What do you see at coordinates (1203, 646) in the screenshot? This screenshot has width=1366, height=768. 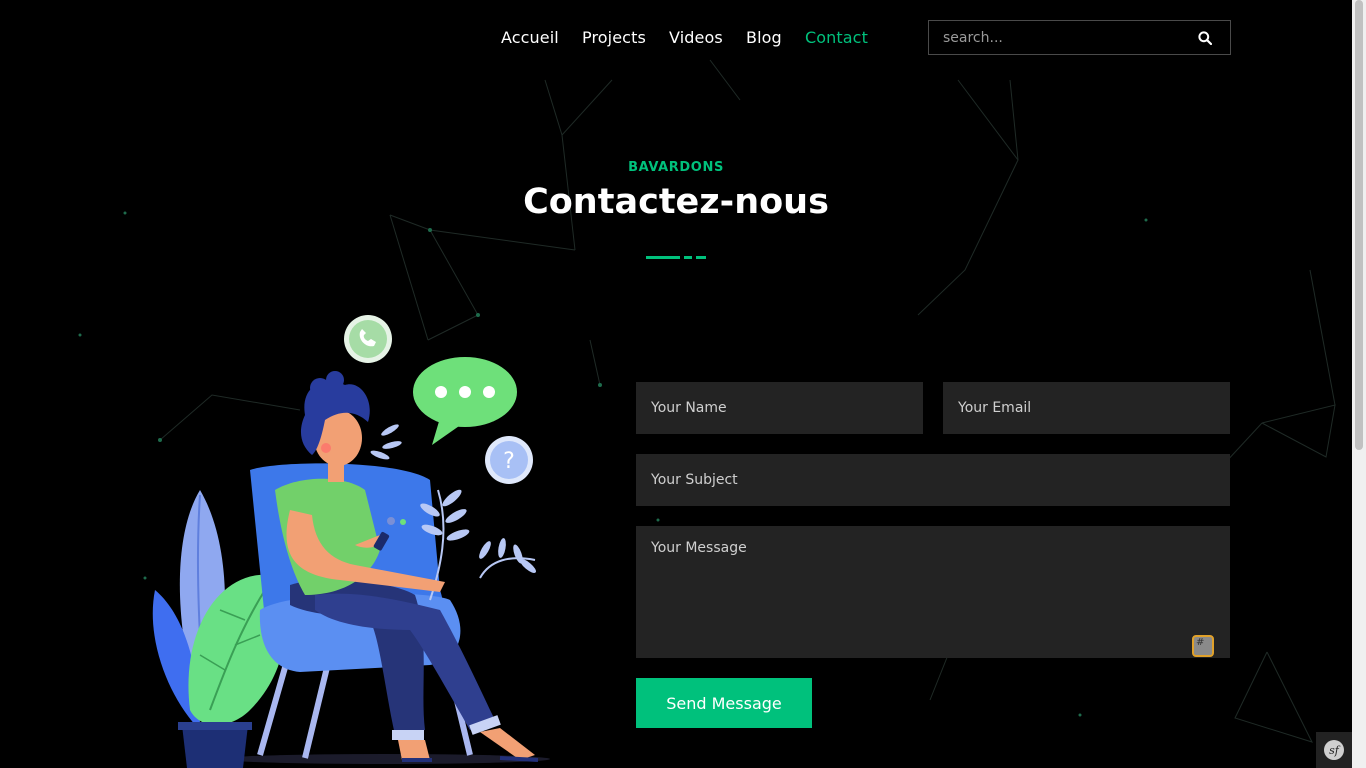 I see `hashtag-extension-icon: #` at bounding box center [1203, 646].